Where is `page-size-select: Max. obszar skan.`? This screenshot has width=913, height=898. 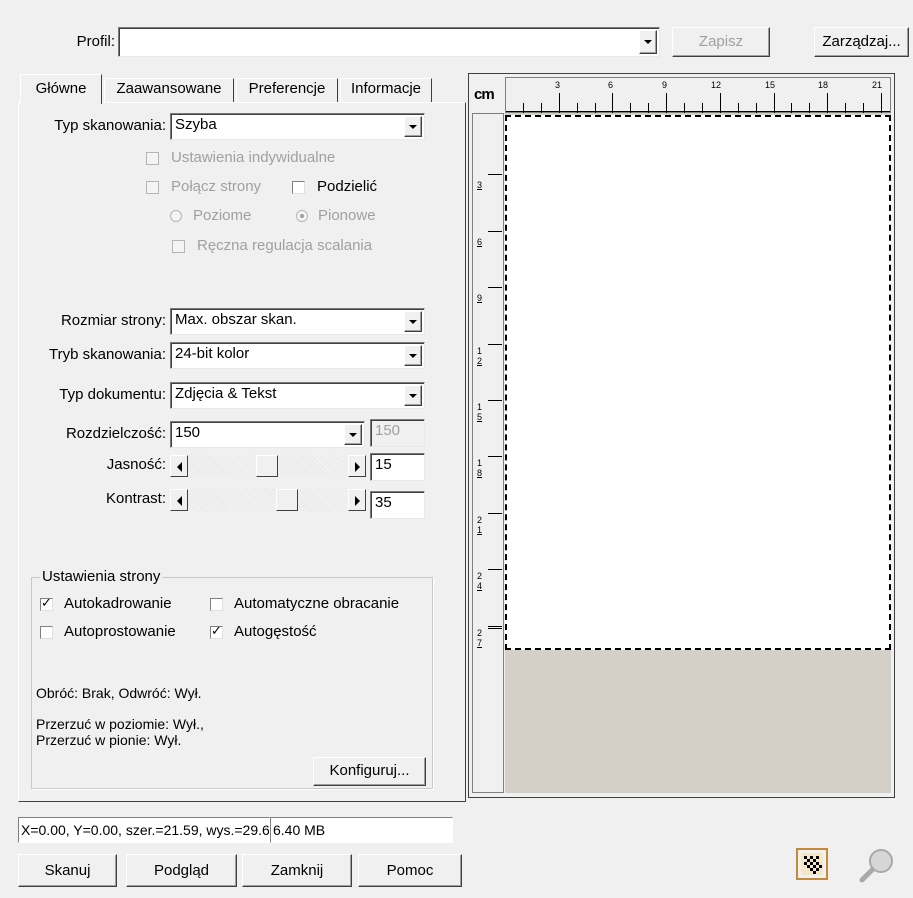 page-size-select: Max. obszar skan. is located at coordinates (297, 321).